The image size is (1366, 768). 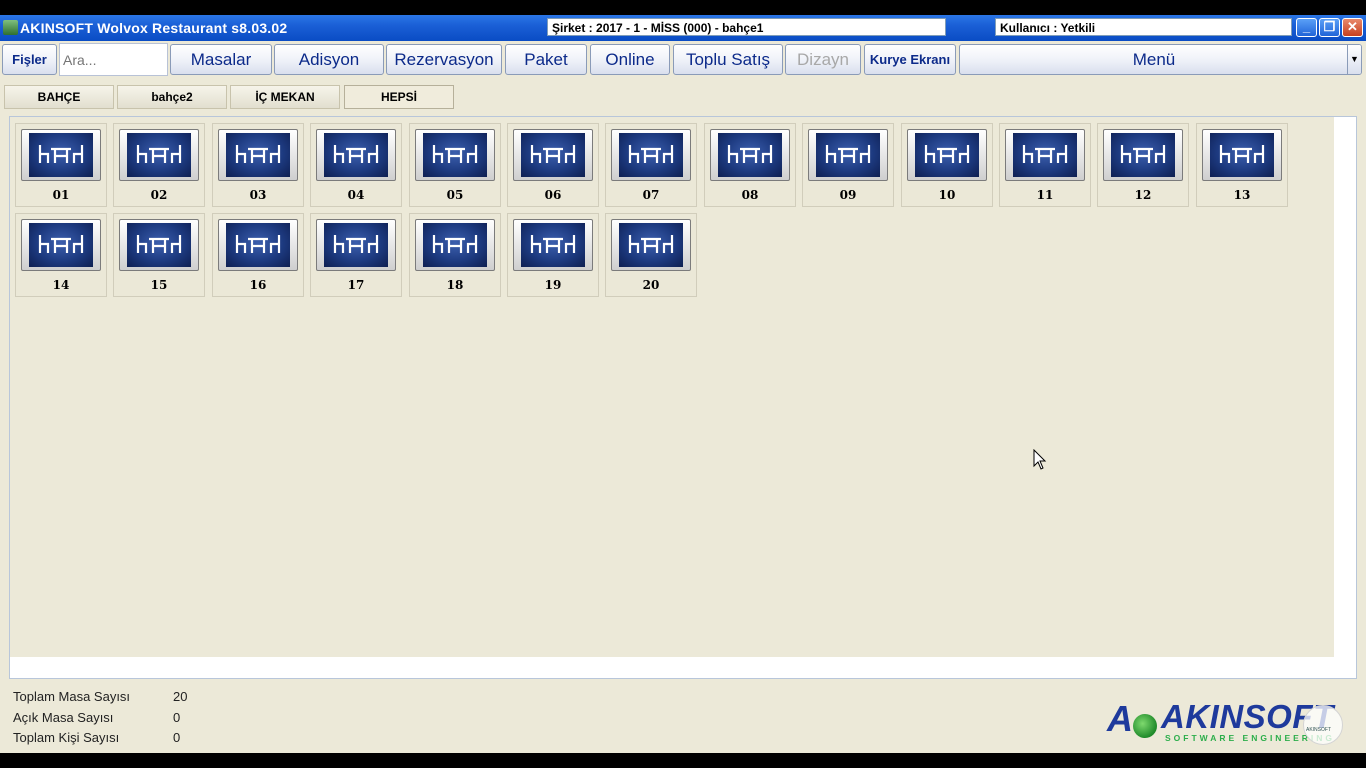 What do you see at coordinates (823, 59) in the screenshot?
I see `dizayn-button: Dizayn` at bounding box center [823, 59].